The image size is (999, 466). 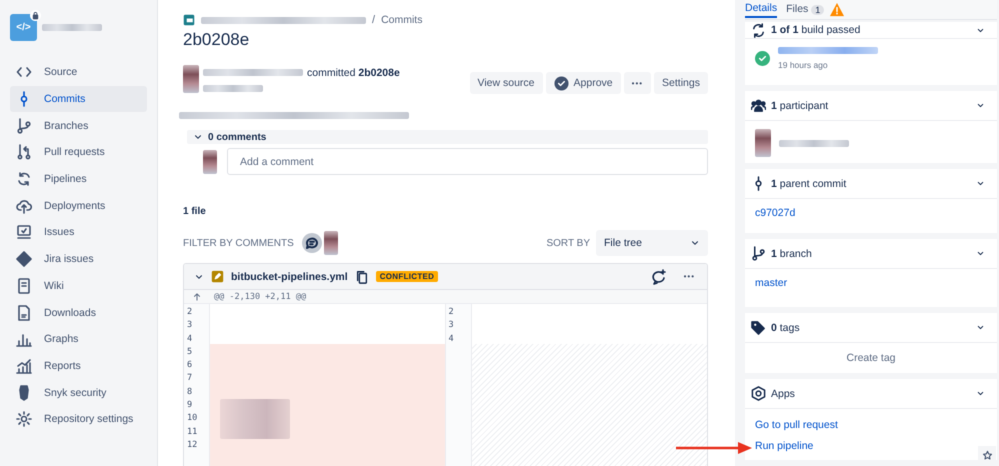 What do you see at coordinates (775, 213) in the screenshot?
I see `link: c97027d` at bounding box center [775, 213].